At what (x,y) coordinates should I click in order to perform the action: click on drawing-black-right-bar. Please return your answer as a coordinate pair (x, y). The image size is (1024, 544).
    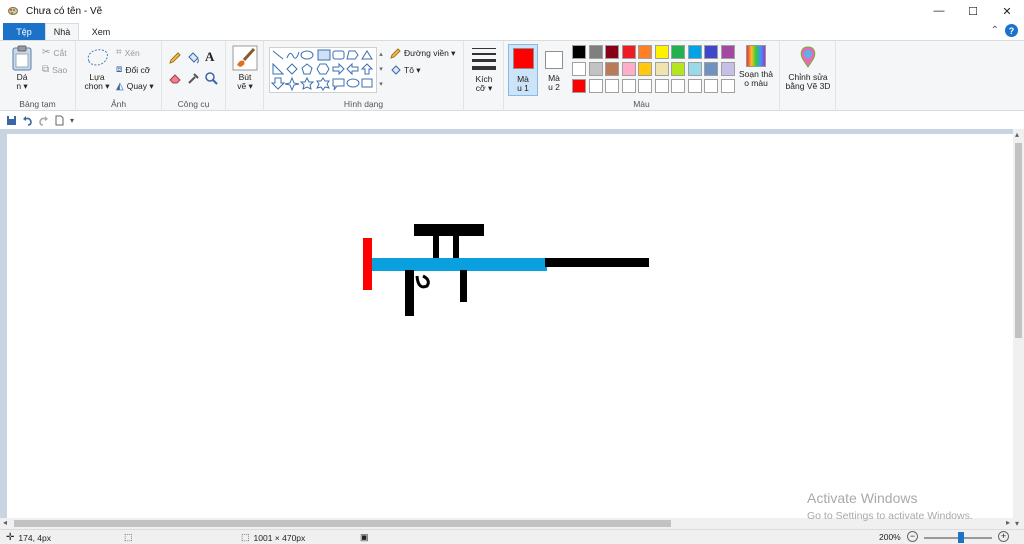
    Looking at the image, I should click on (597, 262).